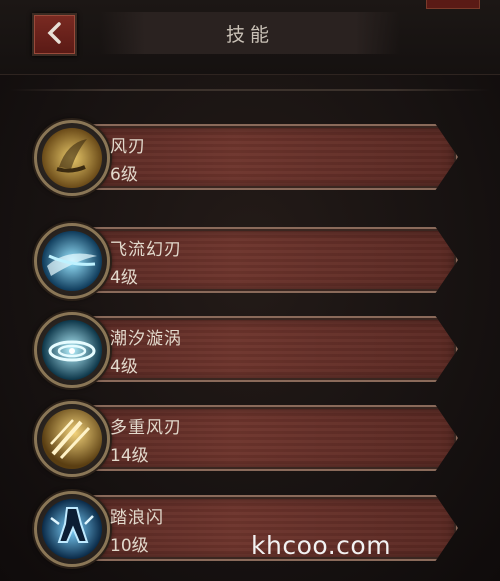  What do you see at coordinates (72, 529) in the screenshot?
I see `wave-step-icon` at bounding box center [72, 529].